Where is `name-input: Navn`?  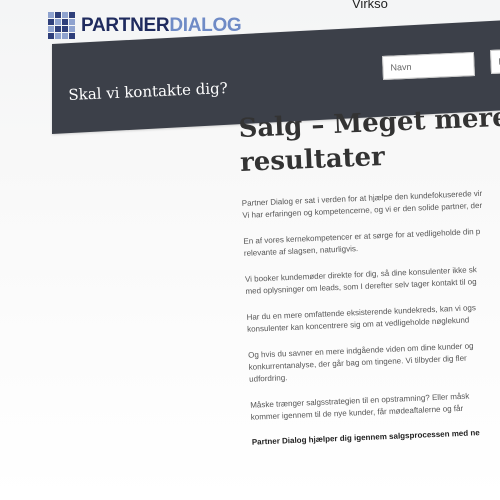 name-input: Navn is located at coordinates (428, 65).